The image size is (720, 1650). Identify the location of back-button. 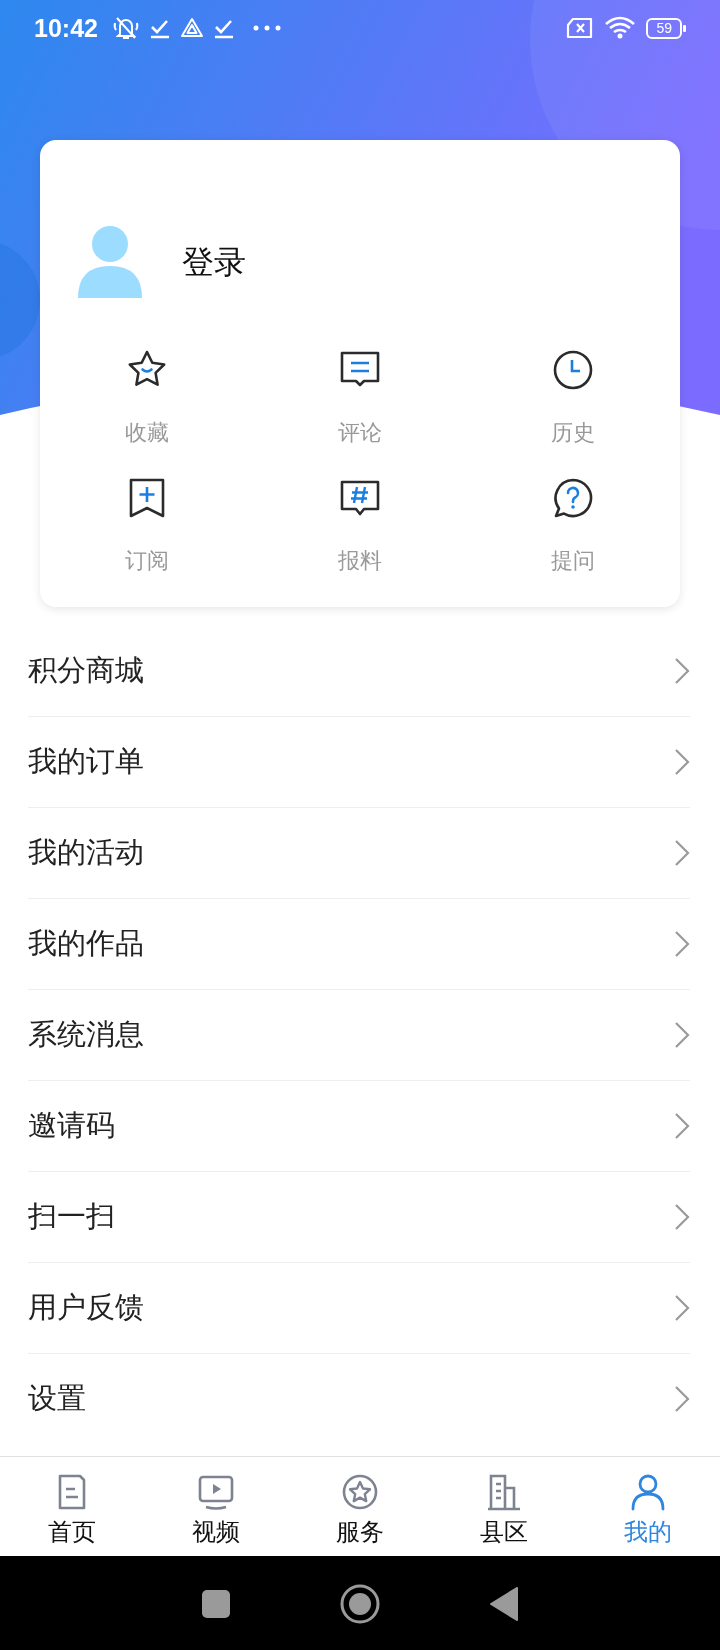
(504, 1603).